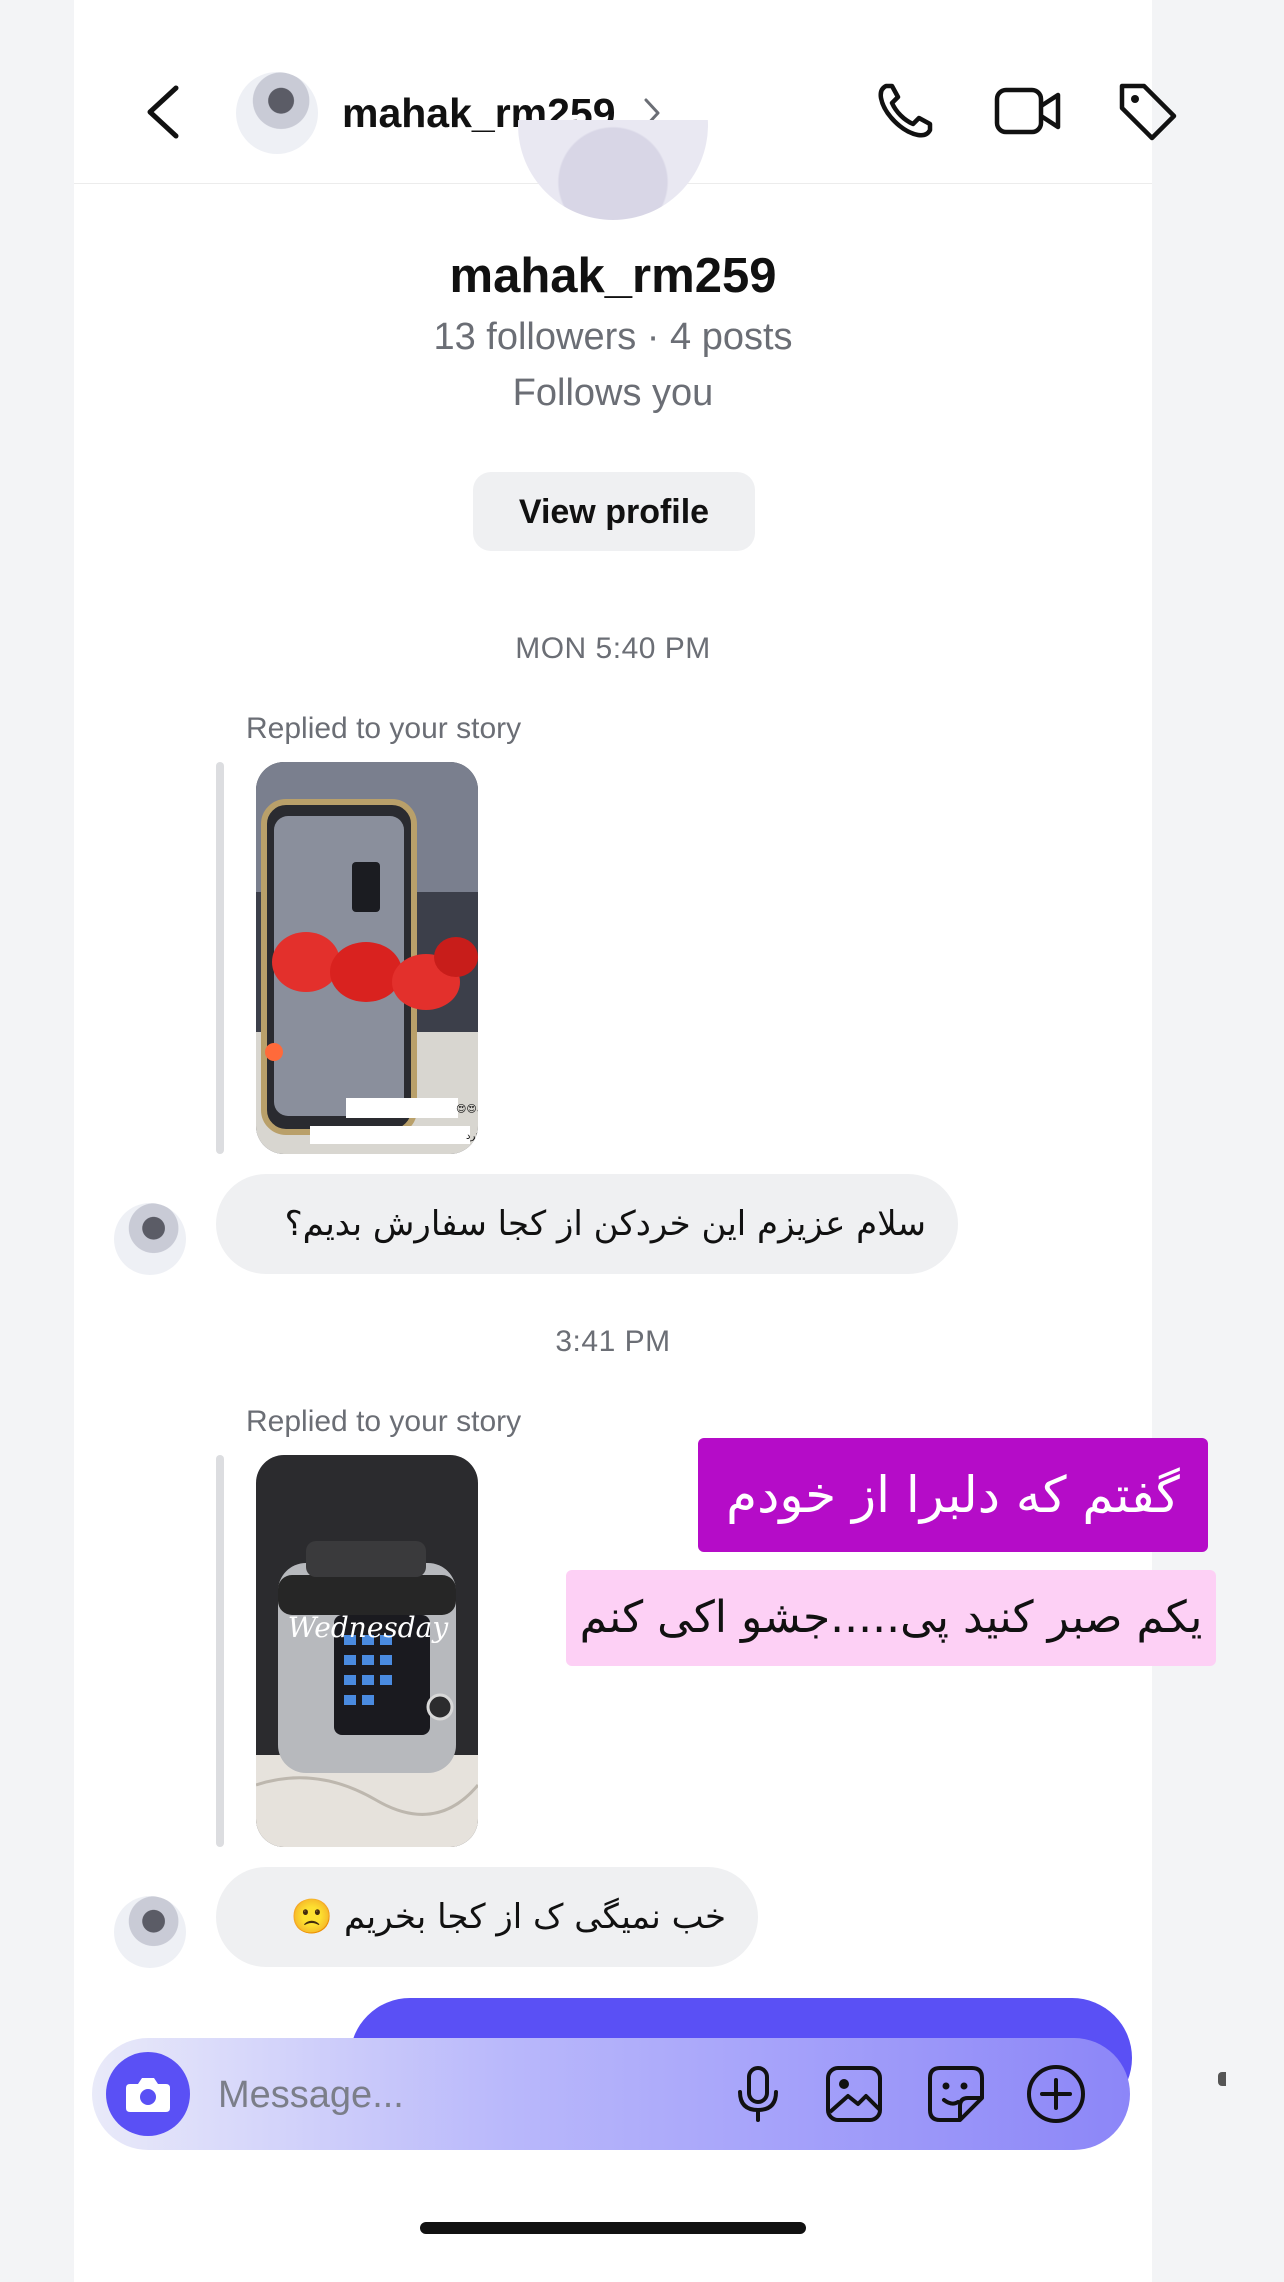 The height and width of the screenshot is (2282, 1284). I want to click on video-icon, so click(1028, 111).